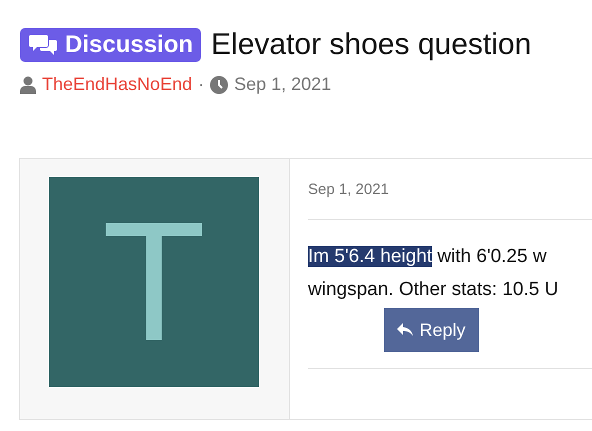 This screenshot has height=431, width=592. What do you see at coordinates (405, 330) in the screenshot?
I see `reply-icon` at bounding box center [405, 330].